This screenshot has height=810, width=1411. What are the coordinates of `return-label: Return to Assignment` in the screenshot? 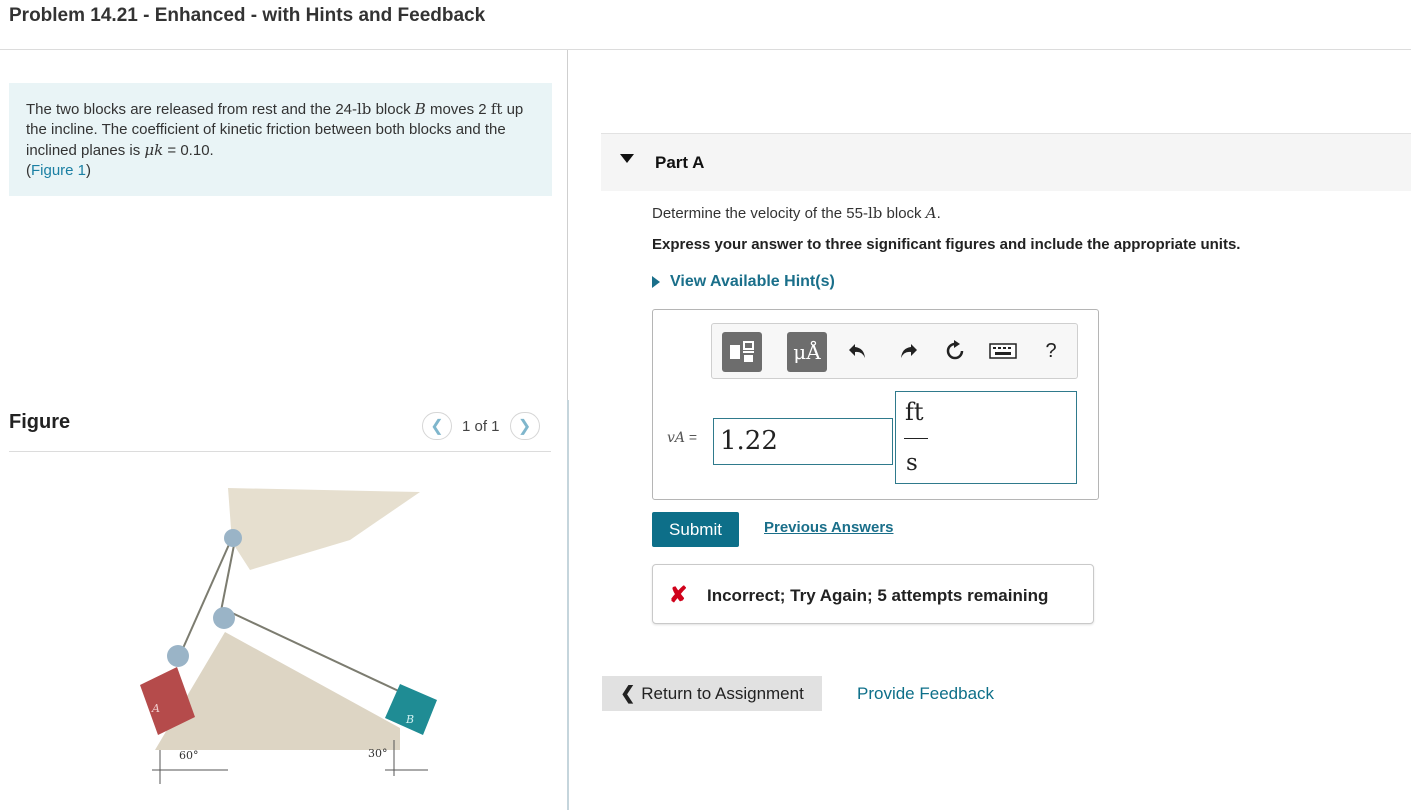 It's located at (722, 693).